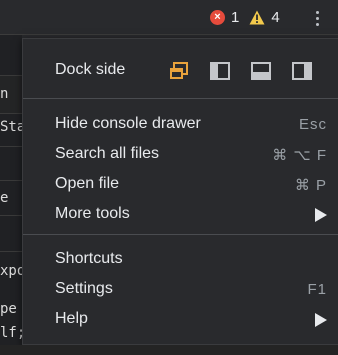 The width and height of the screenshot is (338, 355). I want to click on code-fragment: Sta, so click(11, 127).